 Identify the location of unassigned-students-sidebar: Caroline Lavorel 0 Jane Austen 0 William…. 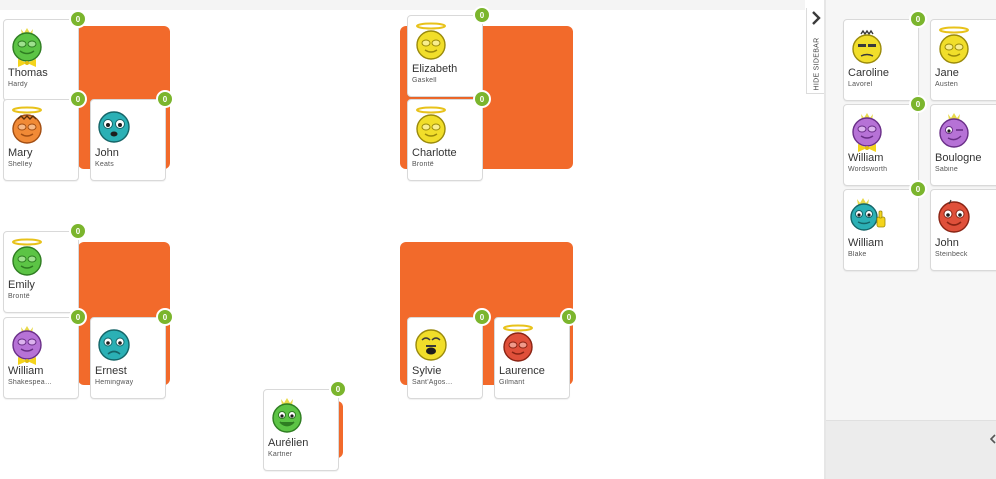
(911, 210).